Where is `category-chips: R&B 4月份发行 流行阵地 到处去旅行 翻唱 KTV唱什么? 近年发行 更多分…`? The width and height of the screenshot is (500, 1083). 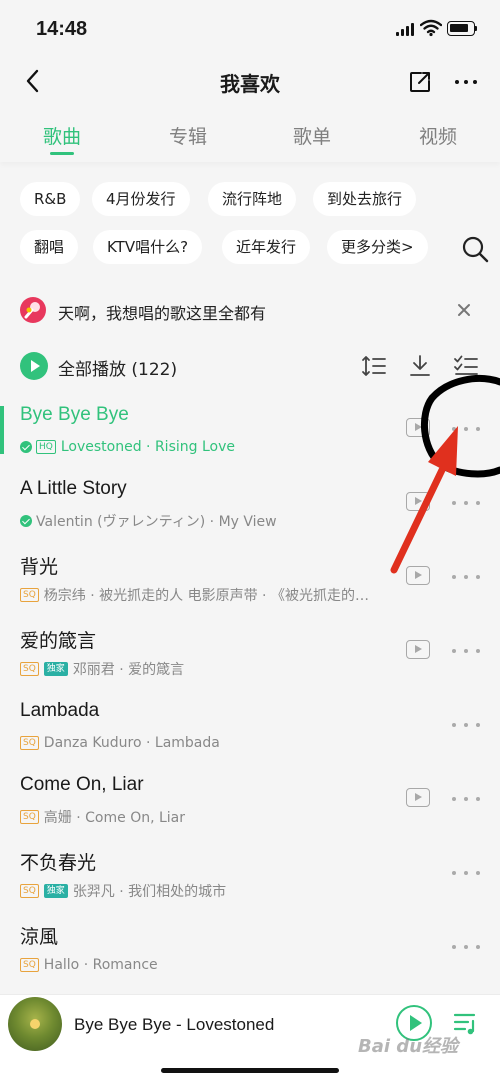 category-chips: R&B 4月份发行 流行阵地 到处去旅行 翻唱 KTV唱什么? 近年发行 更多分… is located at coordinates (250, 222).